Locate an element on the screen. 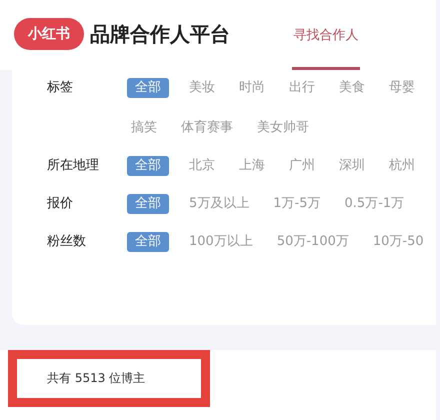 The height and width of the screenshot is (420, 440). filter-option: 美女帅哥 is located at coordinates (283, 128).